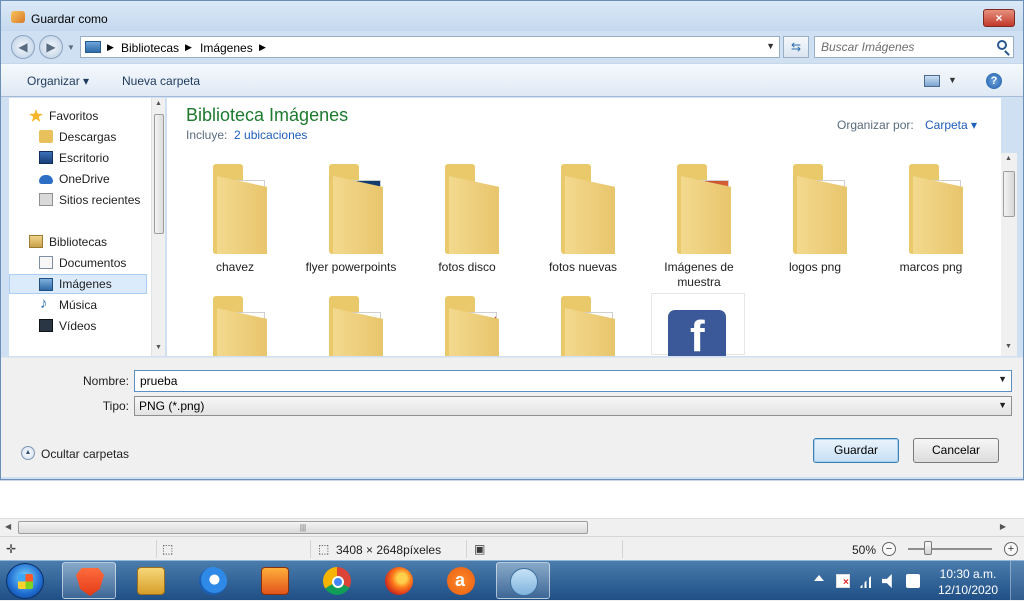 The height and width of the screenshot is (601, 1024). I want to click on taskbar-chrome, so click(337, 580).